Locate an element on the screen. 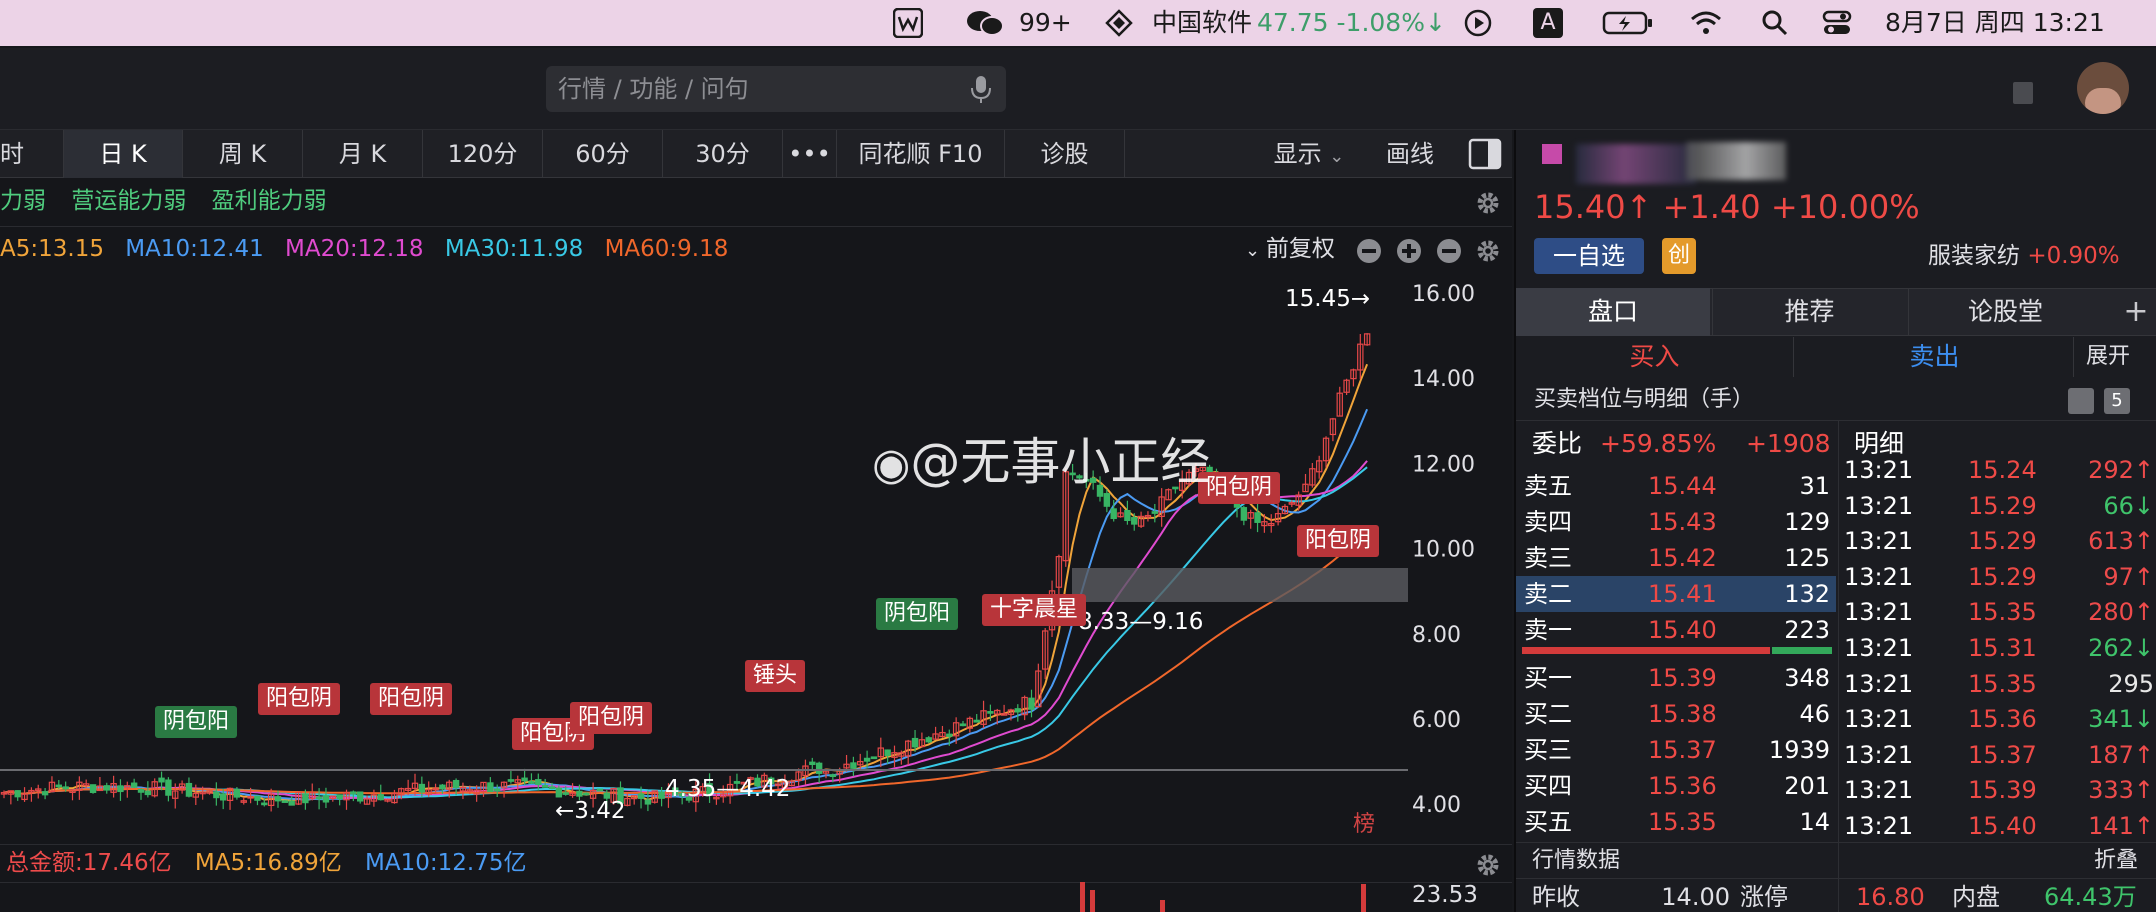  tab-order-book: 盘口 is located at coordinates (1613, 312).